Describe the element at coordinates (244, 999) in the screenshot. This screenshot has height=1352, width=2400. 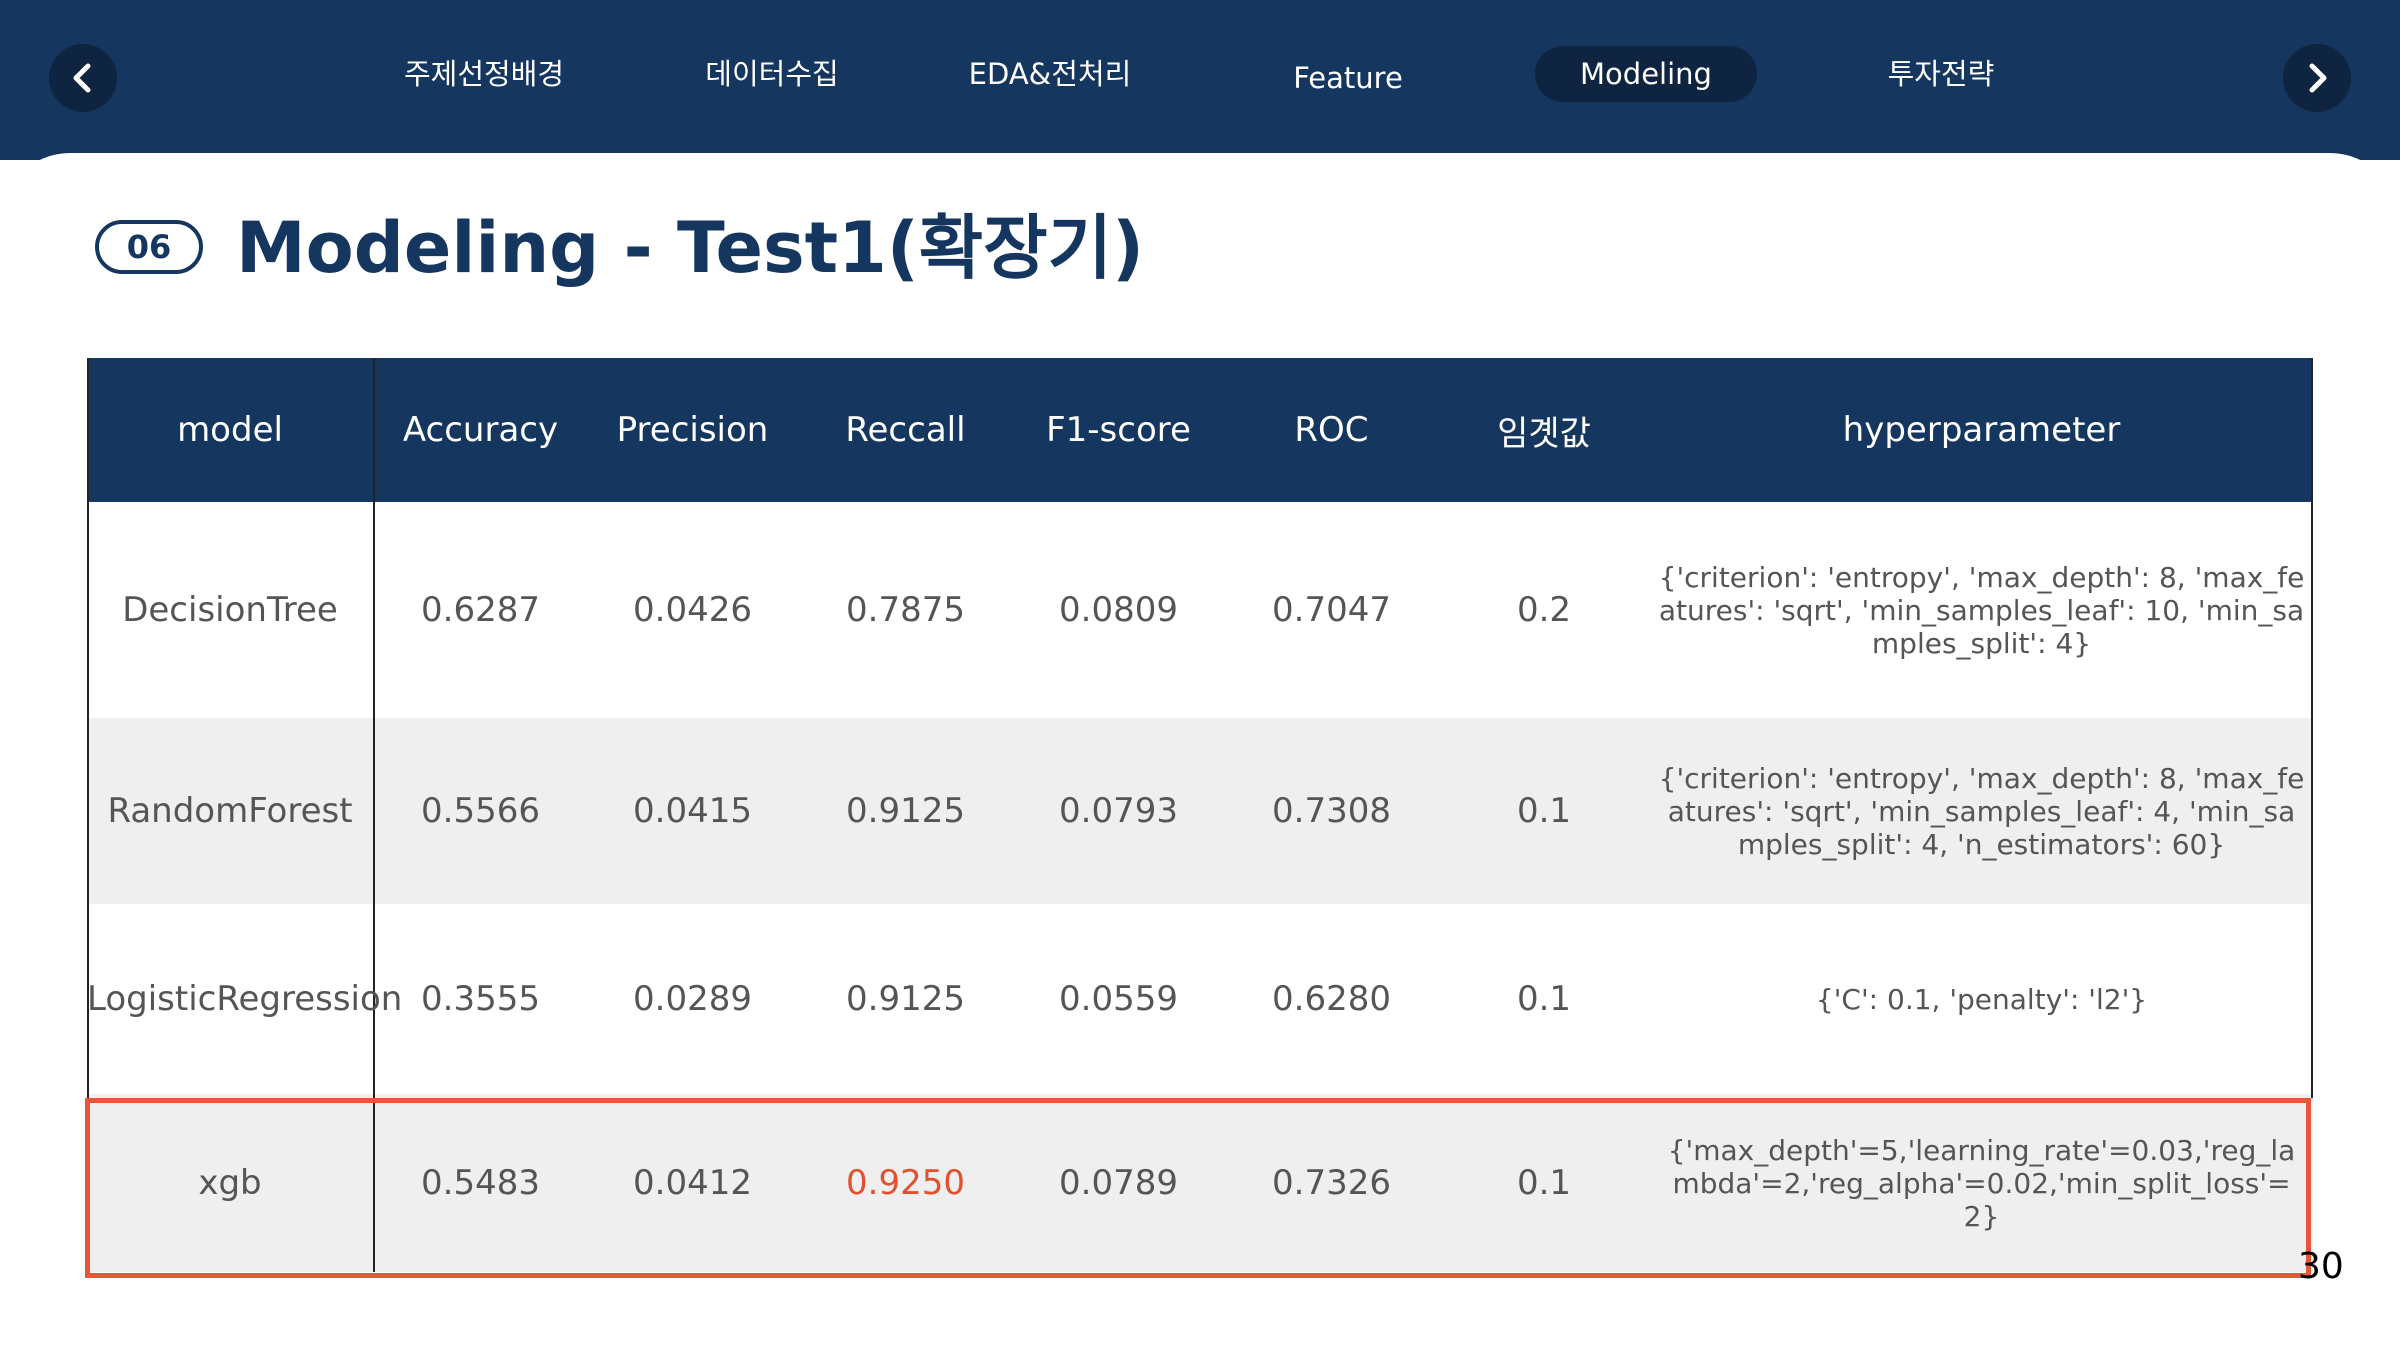
I see `model-name-cell: LogisticRegression` at that location.